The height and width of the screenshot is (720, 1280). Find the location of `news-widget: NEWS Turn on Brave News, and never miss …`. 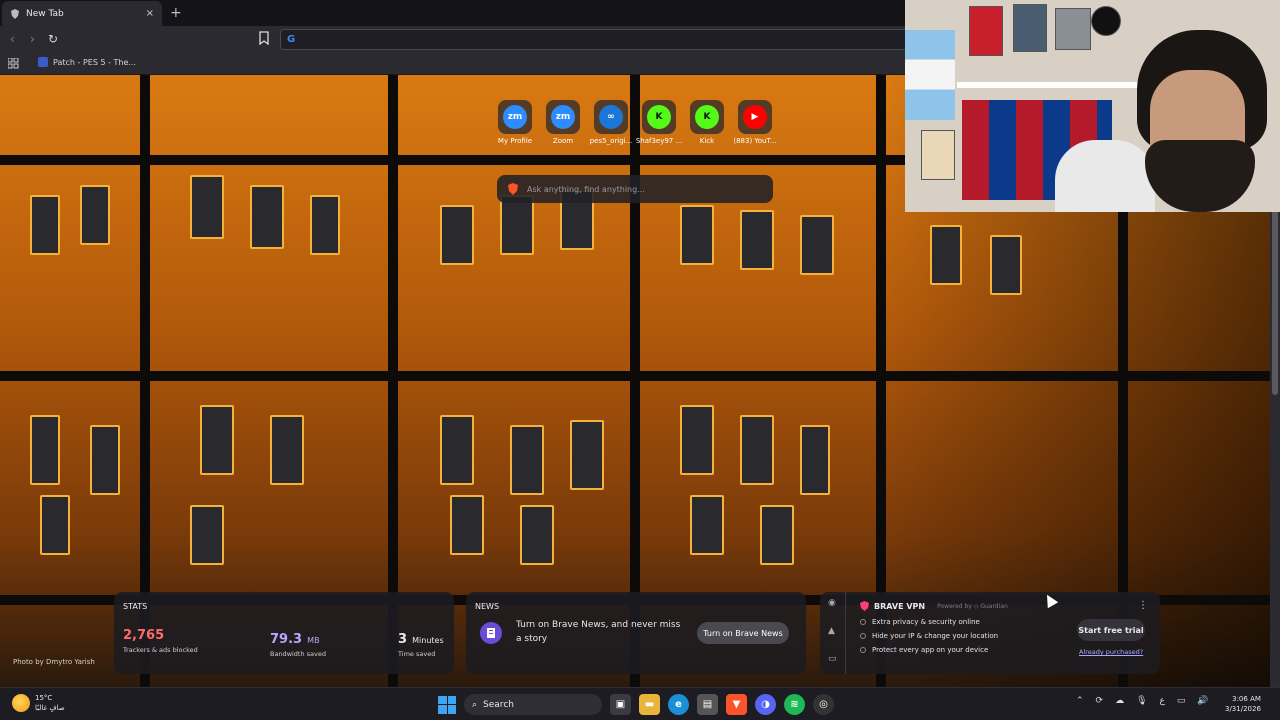

news-widget: NEWS Turn on Brave News, and never miss … is located at coordinates (636, 633).